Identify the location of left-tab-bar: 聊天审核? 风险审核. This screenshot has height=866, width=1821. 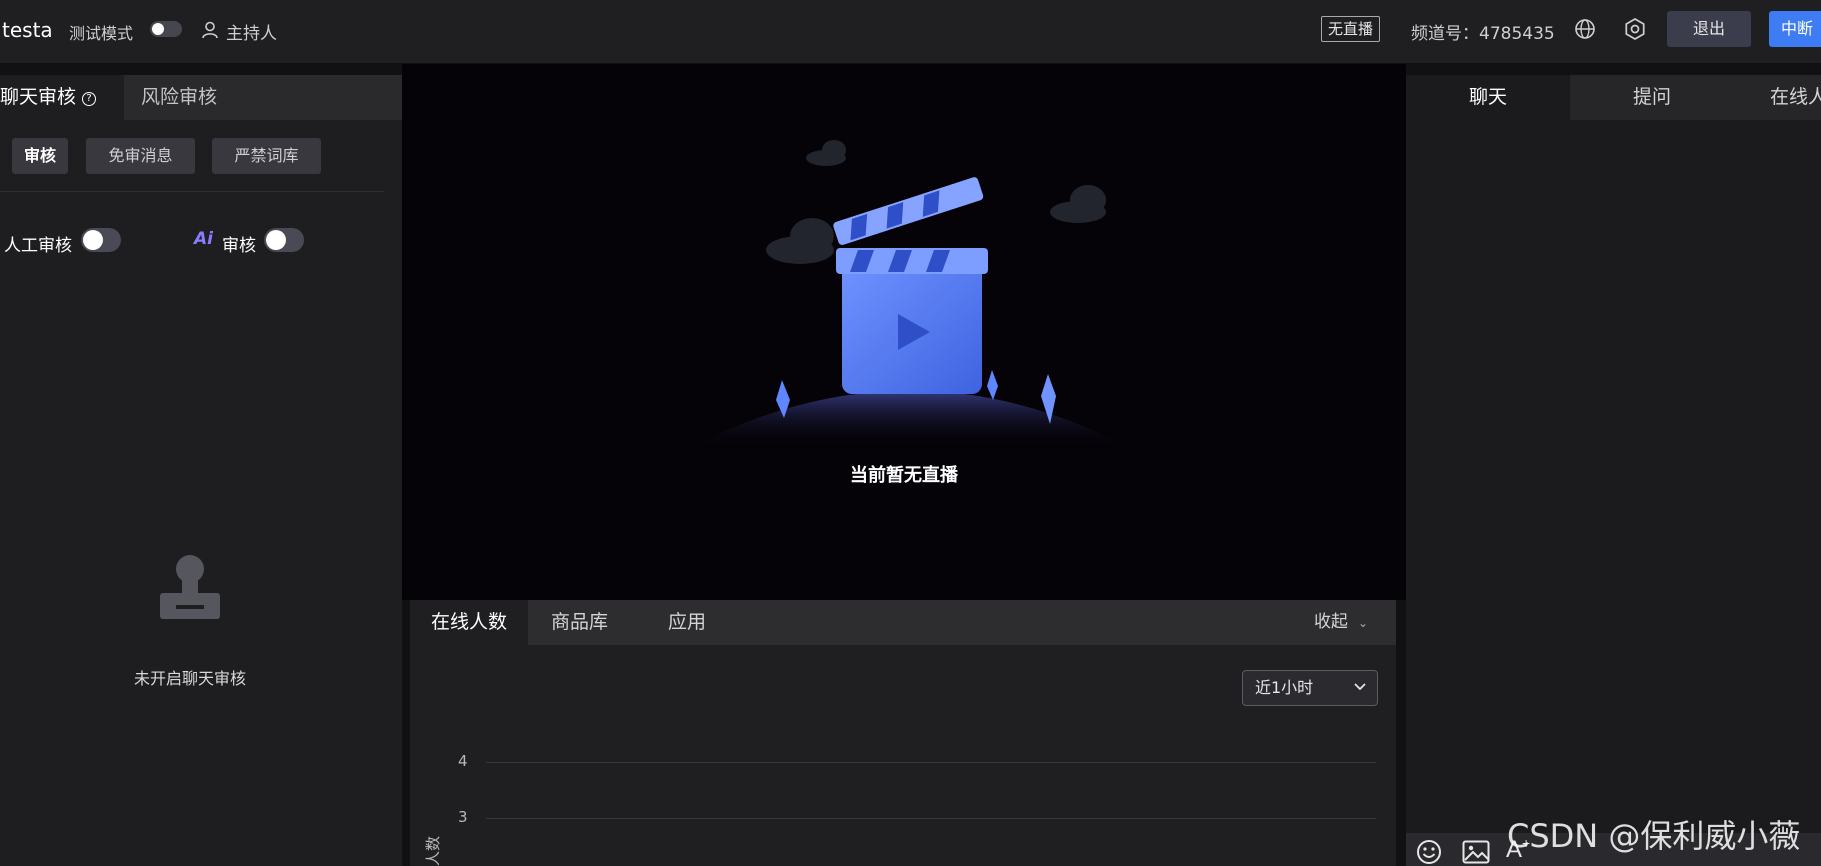
(201, 97).